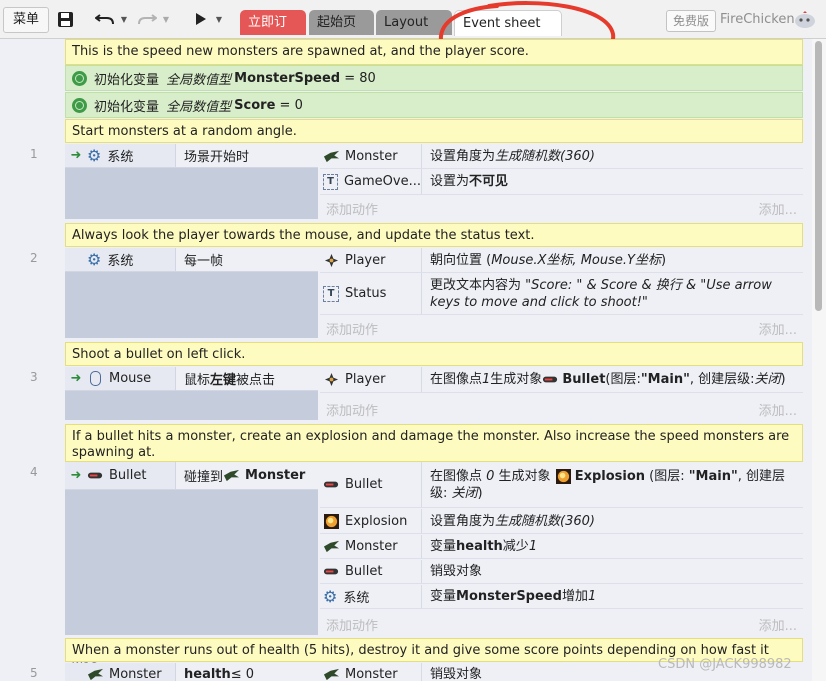  I want to click on global-variable-row: 初始化变量 全局数值型 Score = 0, so click(434, 105).